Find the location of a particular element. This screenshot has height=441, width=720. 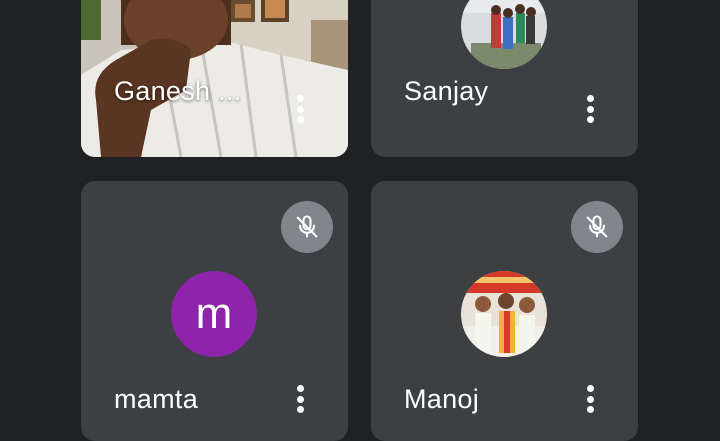

participant-name: Manoj is located at coordinates (442, 399).